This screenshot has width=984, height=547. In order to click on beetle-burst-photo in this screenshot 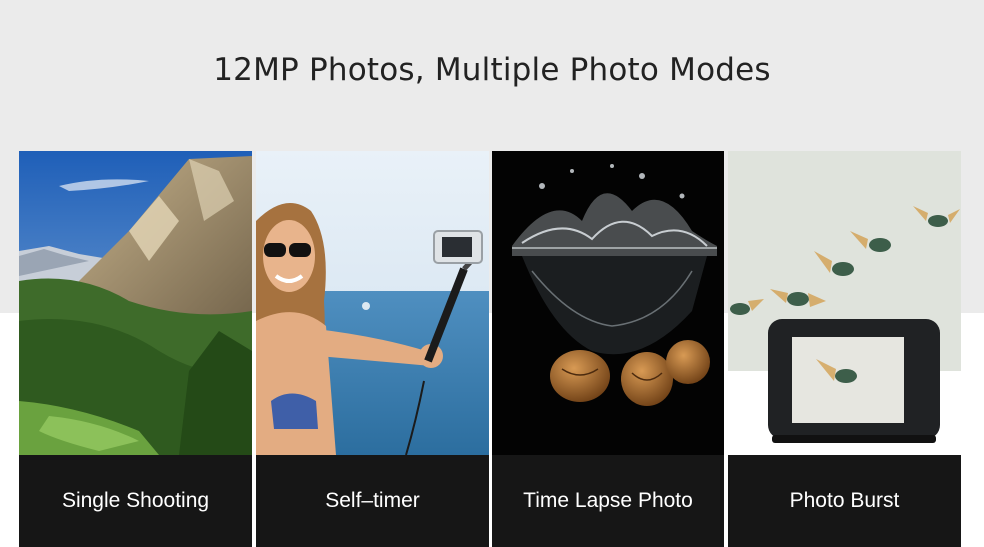, I will do `click(844, 303)`.